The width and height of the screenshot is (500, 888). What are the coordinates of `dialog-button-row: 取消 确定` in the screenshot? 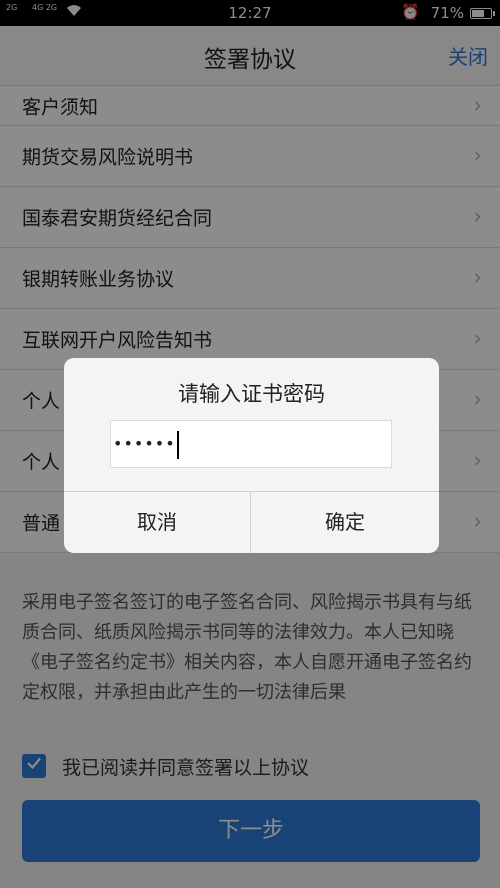 It's located at (251, 522).